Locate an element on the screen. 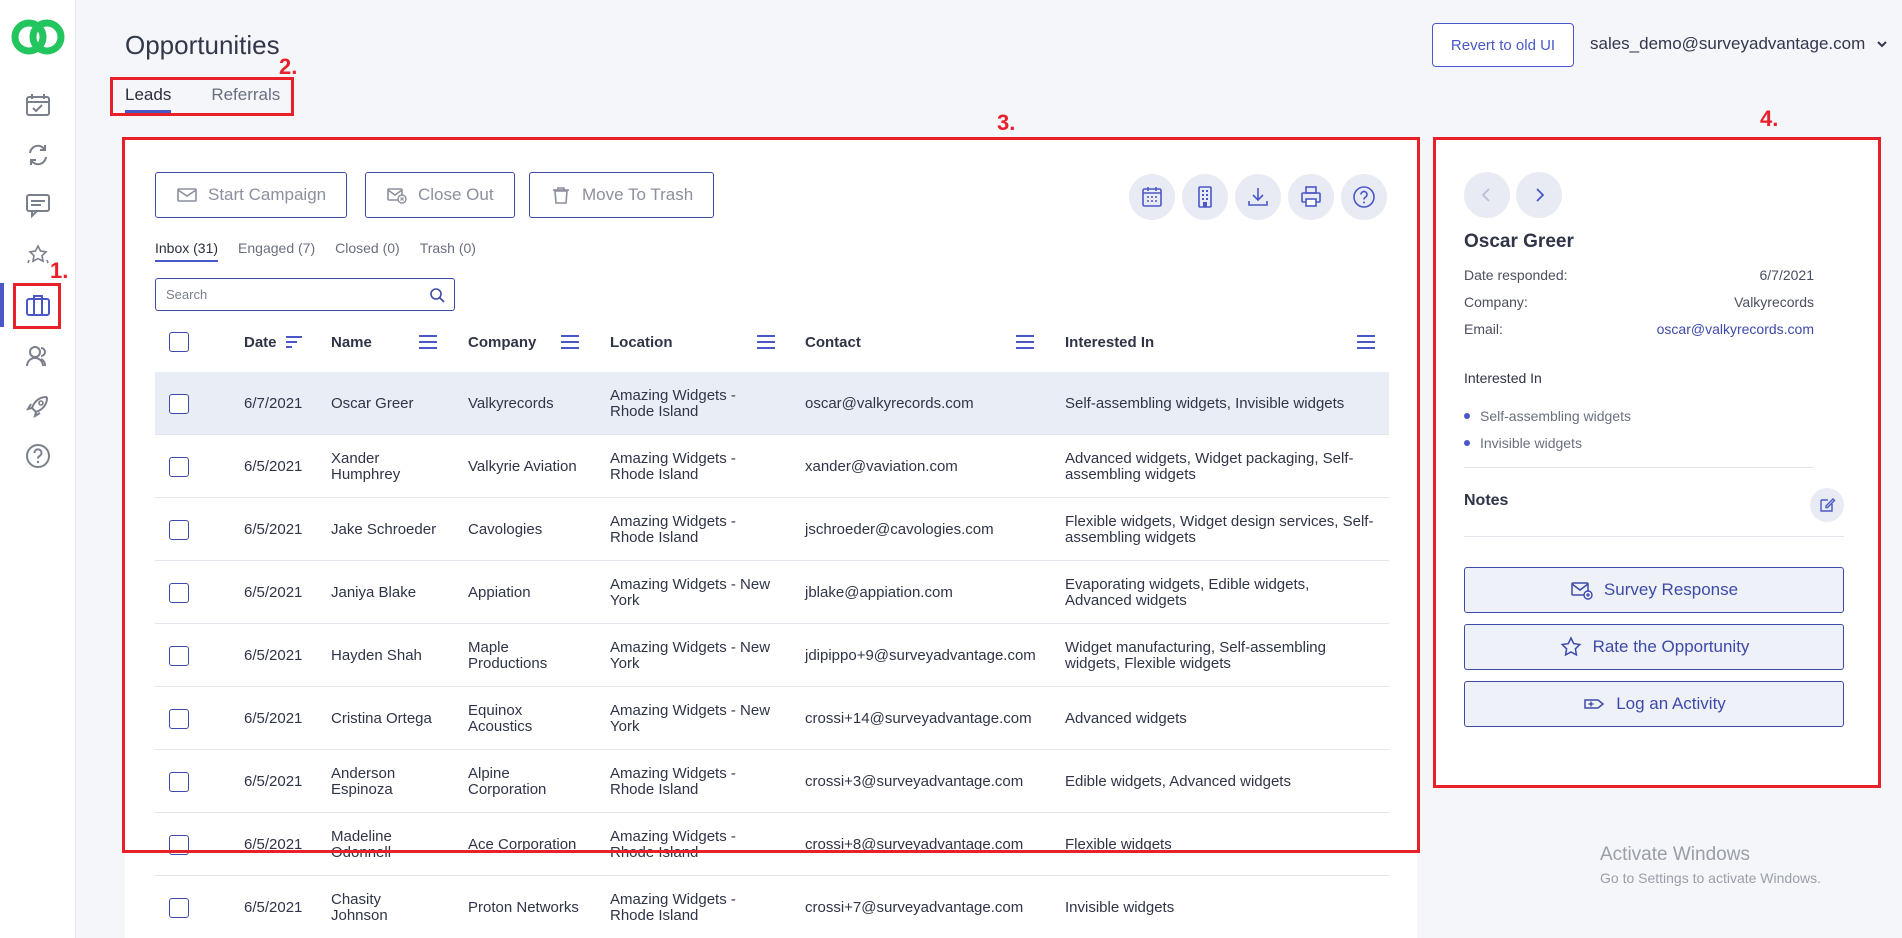  user-menu: sales_demo@surveyadvantage.com is located at coordinates (1739, 44).